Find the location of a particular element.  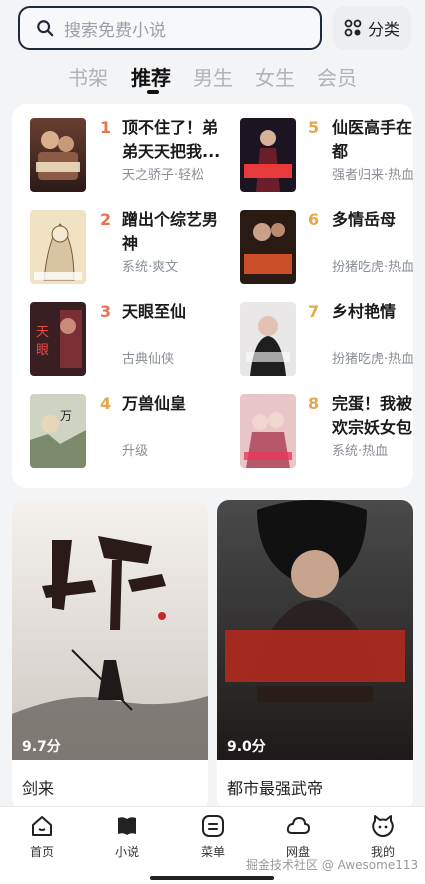

rank-number: 5 is located at coordinates (314, 127).